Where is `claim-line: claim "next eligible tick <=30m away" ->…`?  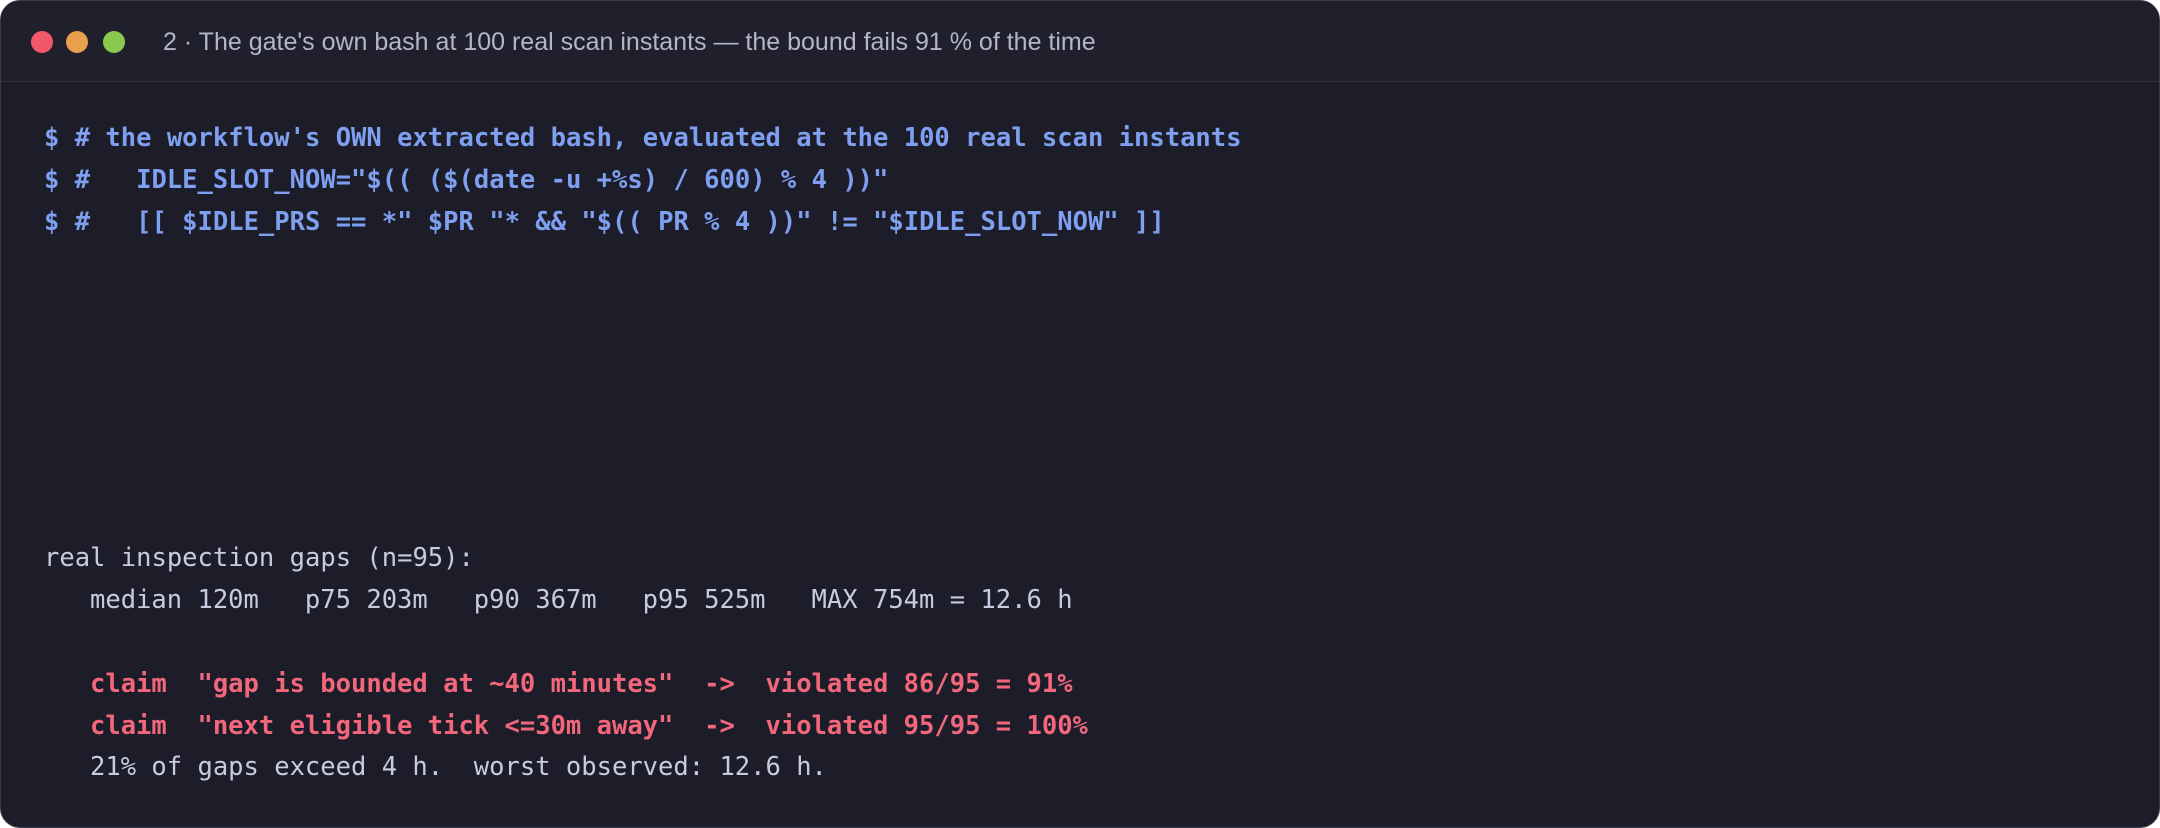
claim-line: claim "next eligible tick <=30m away" ->… is located at coordinates (589, 726).